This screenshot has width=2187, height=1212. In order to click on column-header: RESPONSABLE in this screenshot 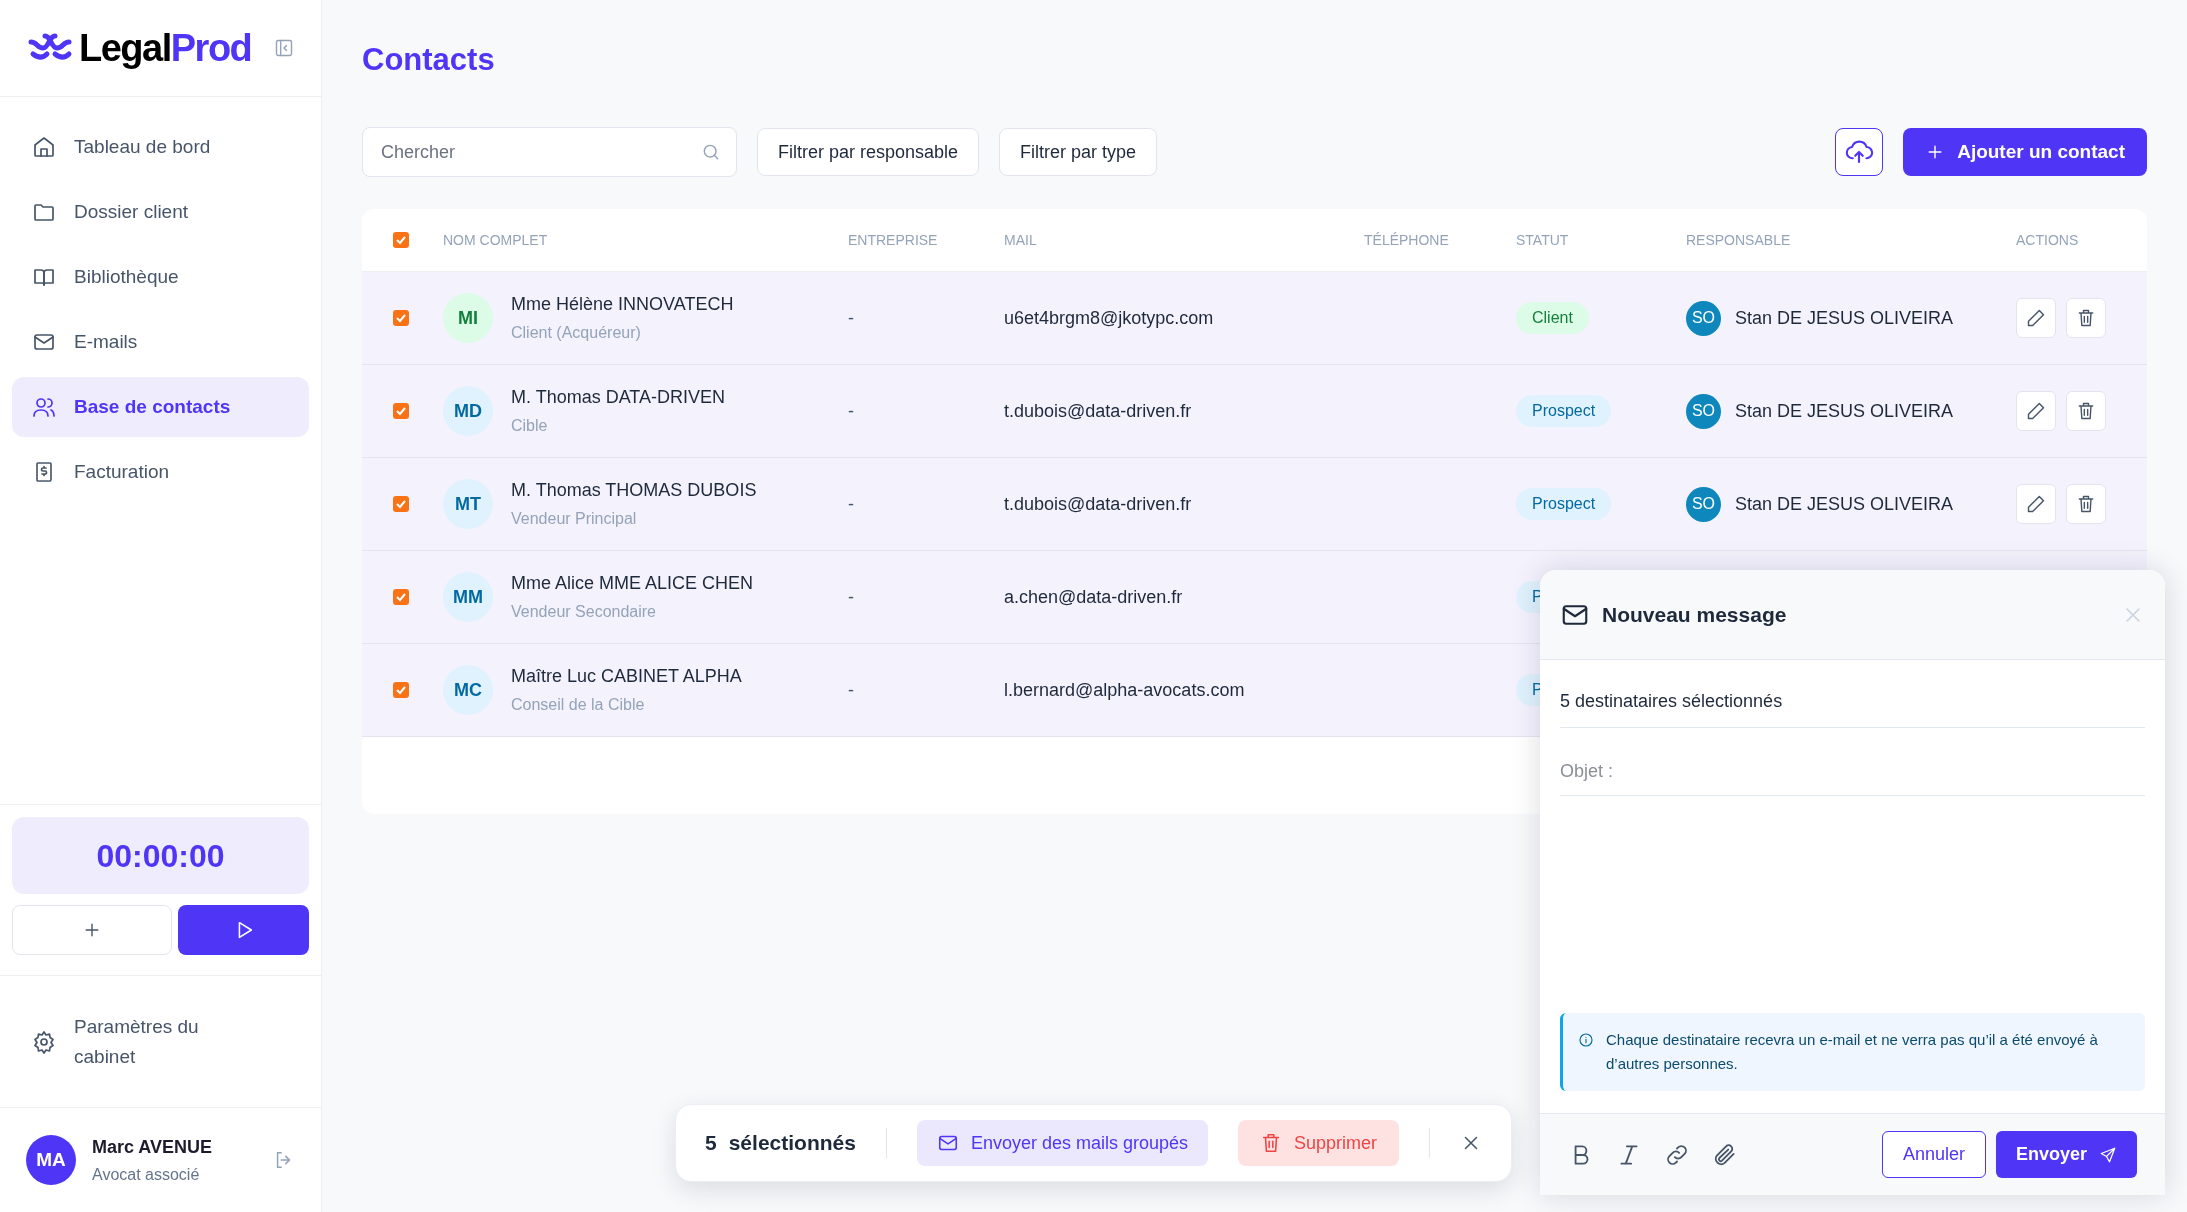, I will do `click(1738, 240)`.